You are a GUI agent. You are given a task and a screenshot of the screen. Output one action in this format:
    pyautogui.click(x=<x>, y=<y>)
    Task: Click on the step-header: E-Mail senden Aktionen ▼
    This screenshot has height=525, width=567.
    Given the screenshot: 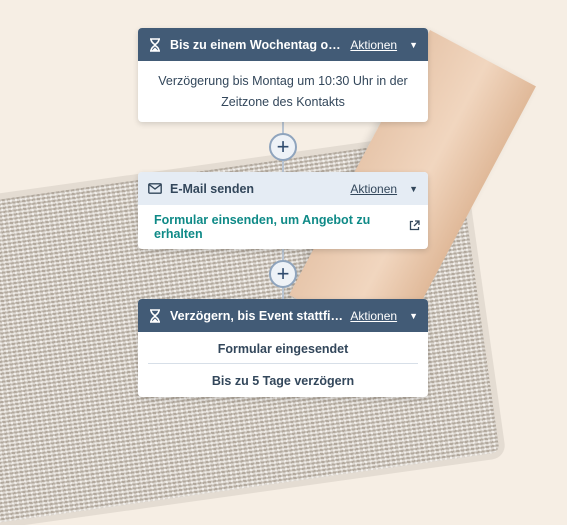 What is the action you would take?
    pyautogui.click(x=283, y=188)
    